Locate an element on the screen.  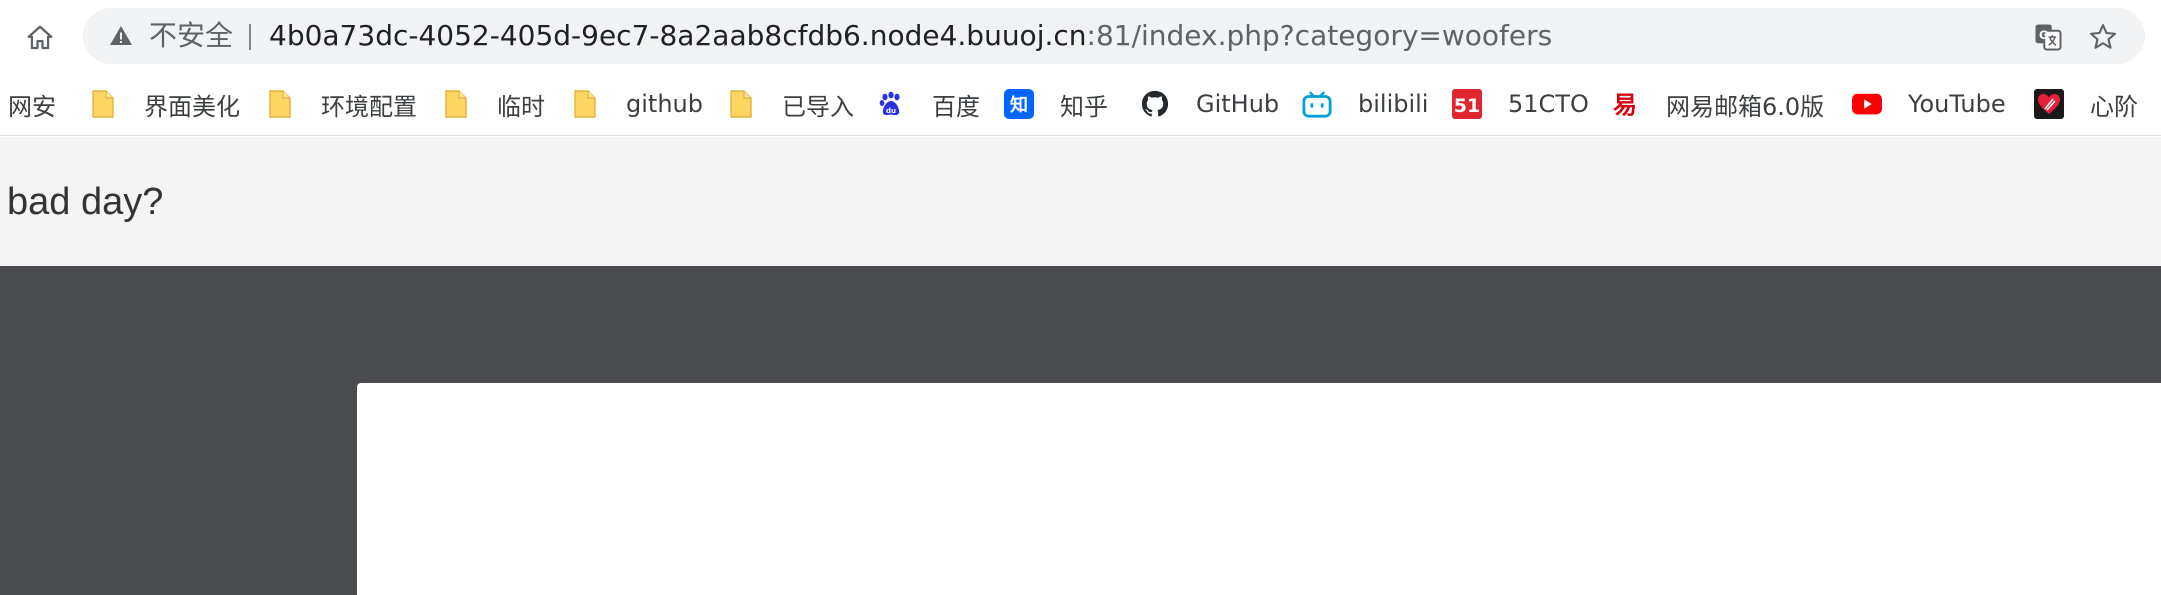
bookmark-label: 界面美化 is located at coordinates (192, 106).